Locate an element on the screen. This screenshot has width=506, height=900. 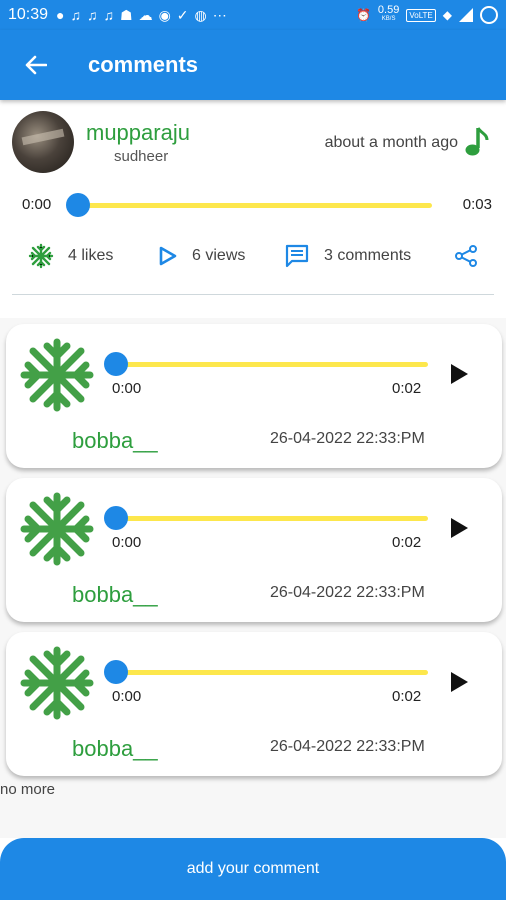
views-label: views is located at coordinates (225, 255).